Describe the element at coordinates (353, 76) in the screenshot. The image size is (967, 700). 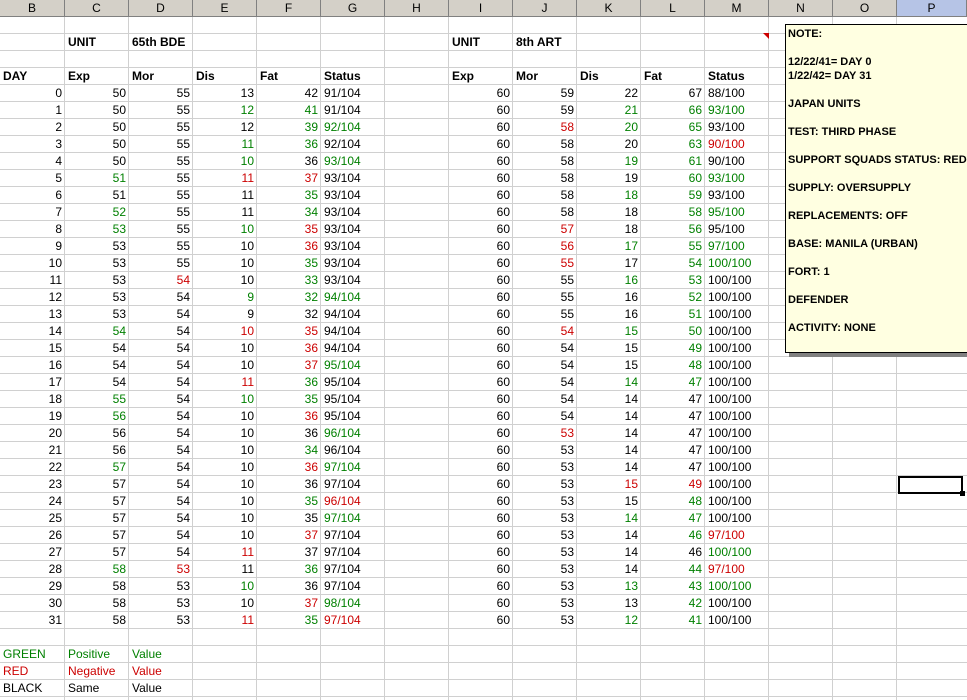
I see `column-title-status-left: Status` at that location.